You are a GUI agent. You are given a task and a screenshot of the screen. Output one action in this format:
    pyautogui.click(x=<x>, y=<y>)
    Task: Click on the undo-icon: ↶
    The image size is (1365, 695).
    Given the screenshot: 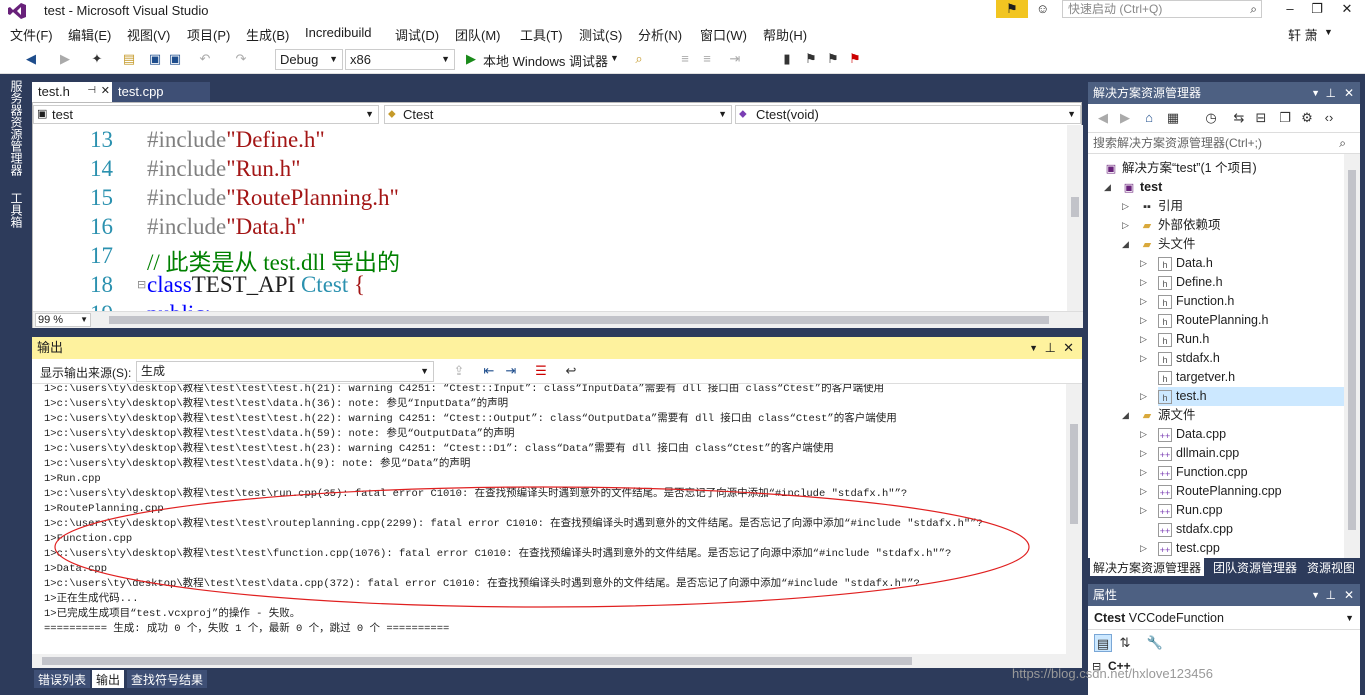 What is the action you would take?
    pyautogui.click(x=205, y=59)
    